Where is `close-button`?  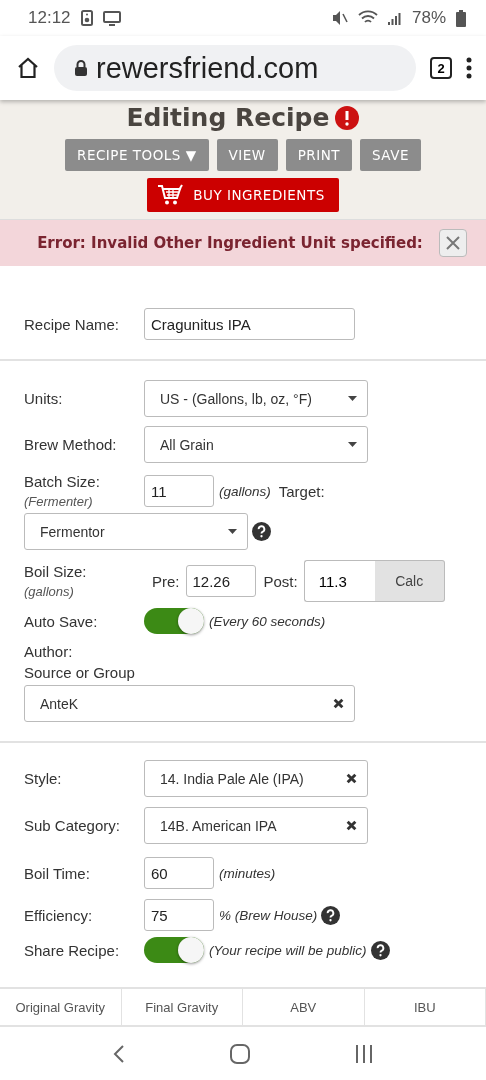
close-button is located at coordinates (452, 243).